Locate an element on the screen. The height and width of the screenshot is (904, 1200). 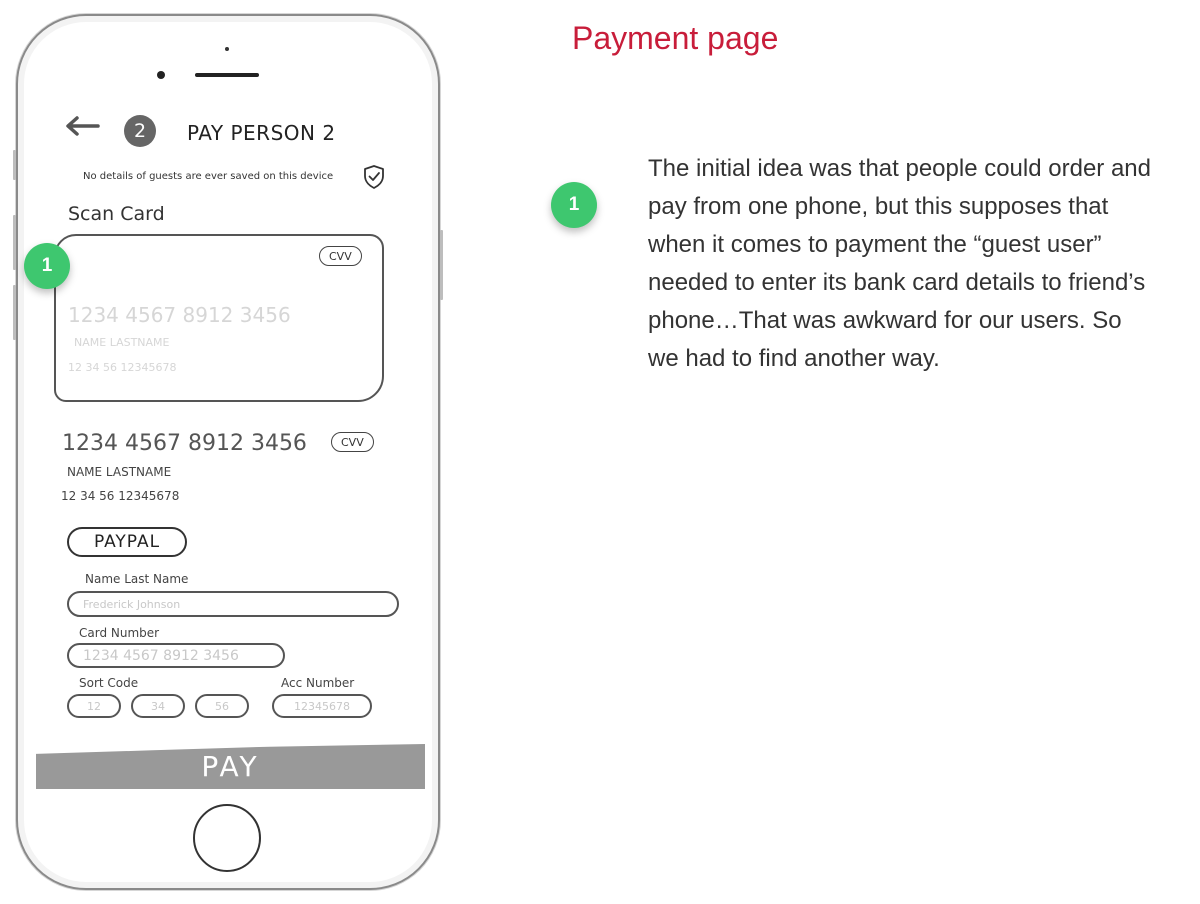
scan-cvv-pill: CVV is located at coordinates (340, 256).